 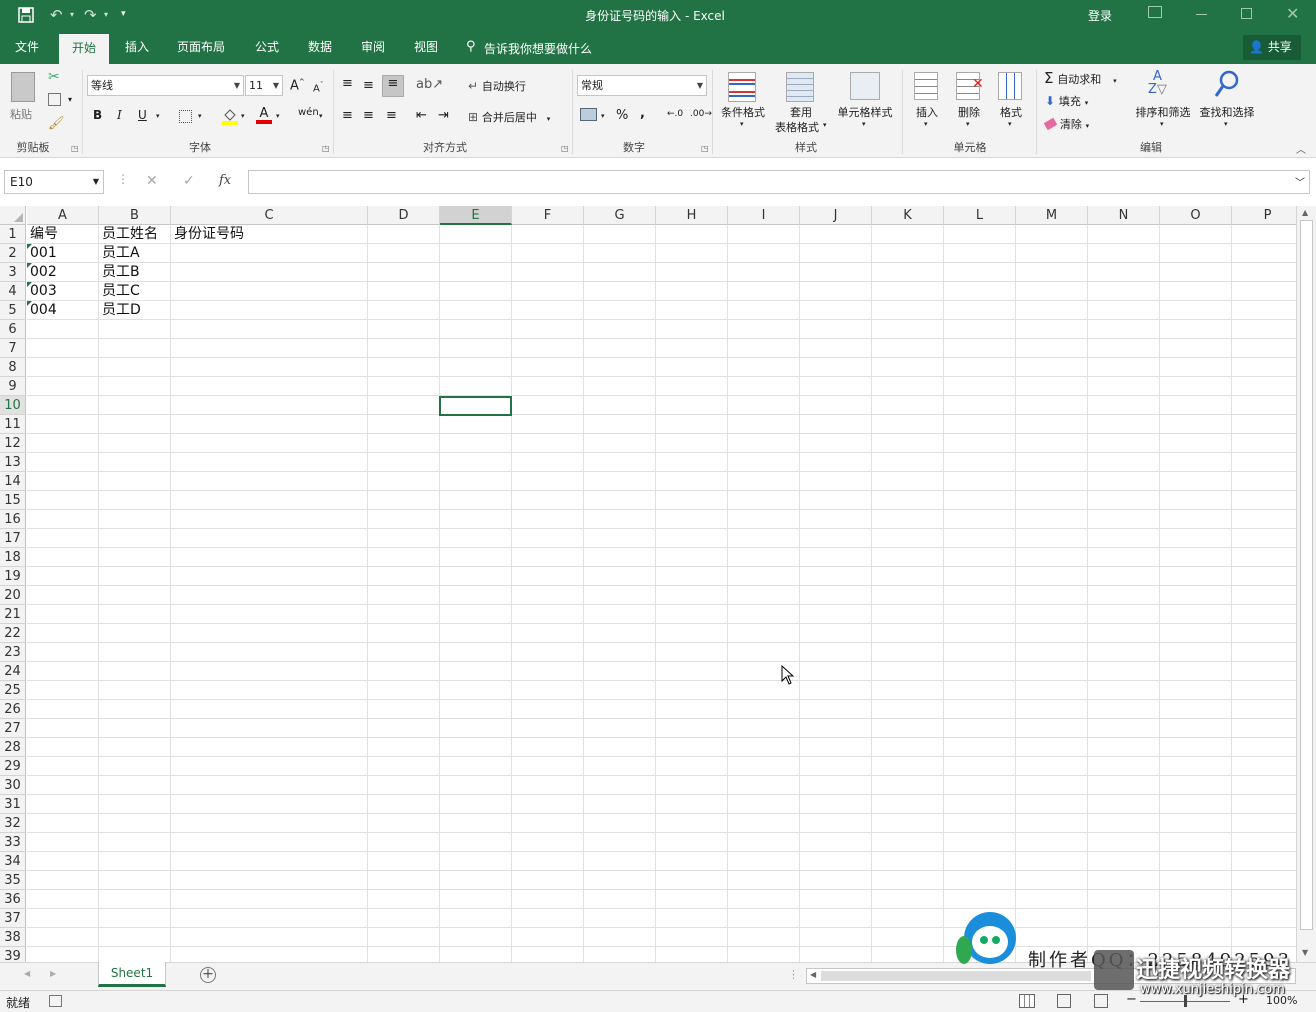 I want to click on name-box: E10 ▼, so click(x=54, y=182).